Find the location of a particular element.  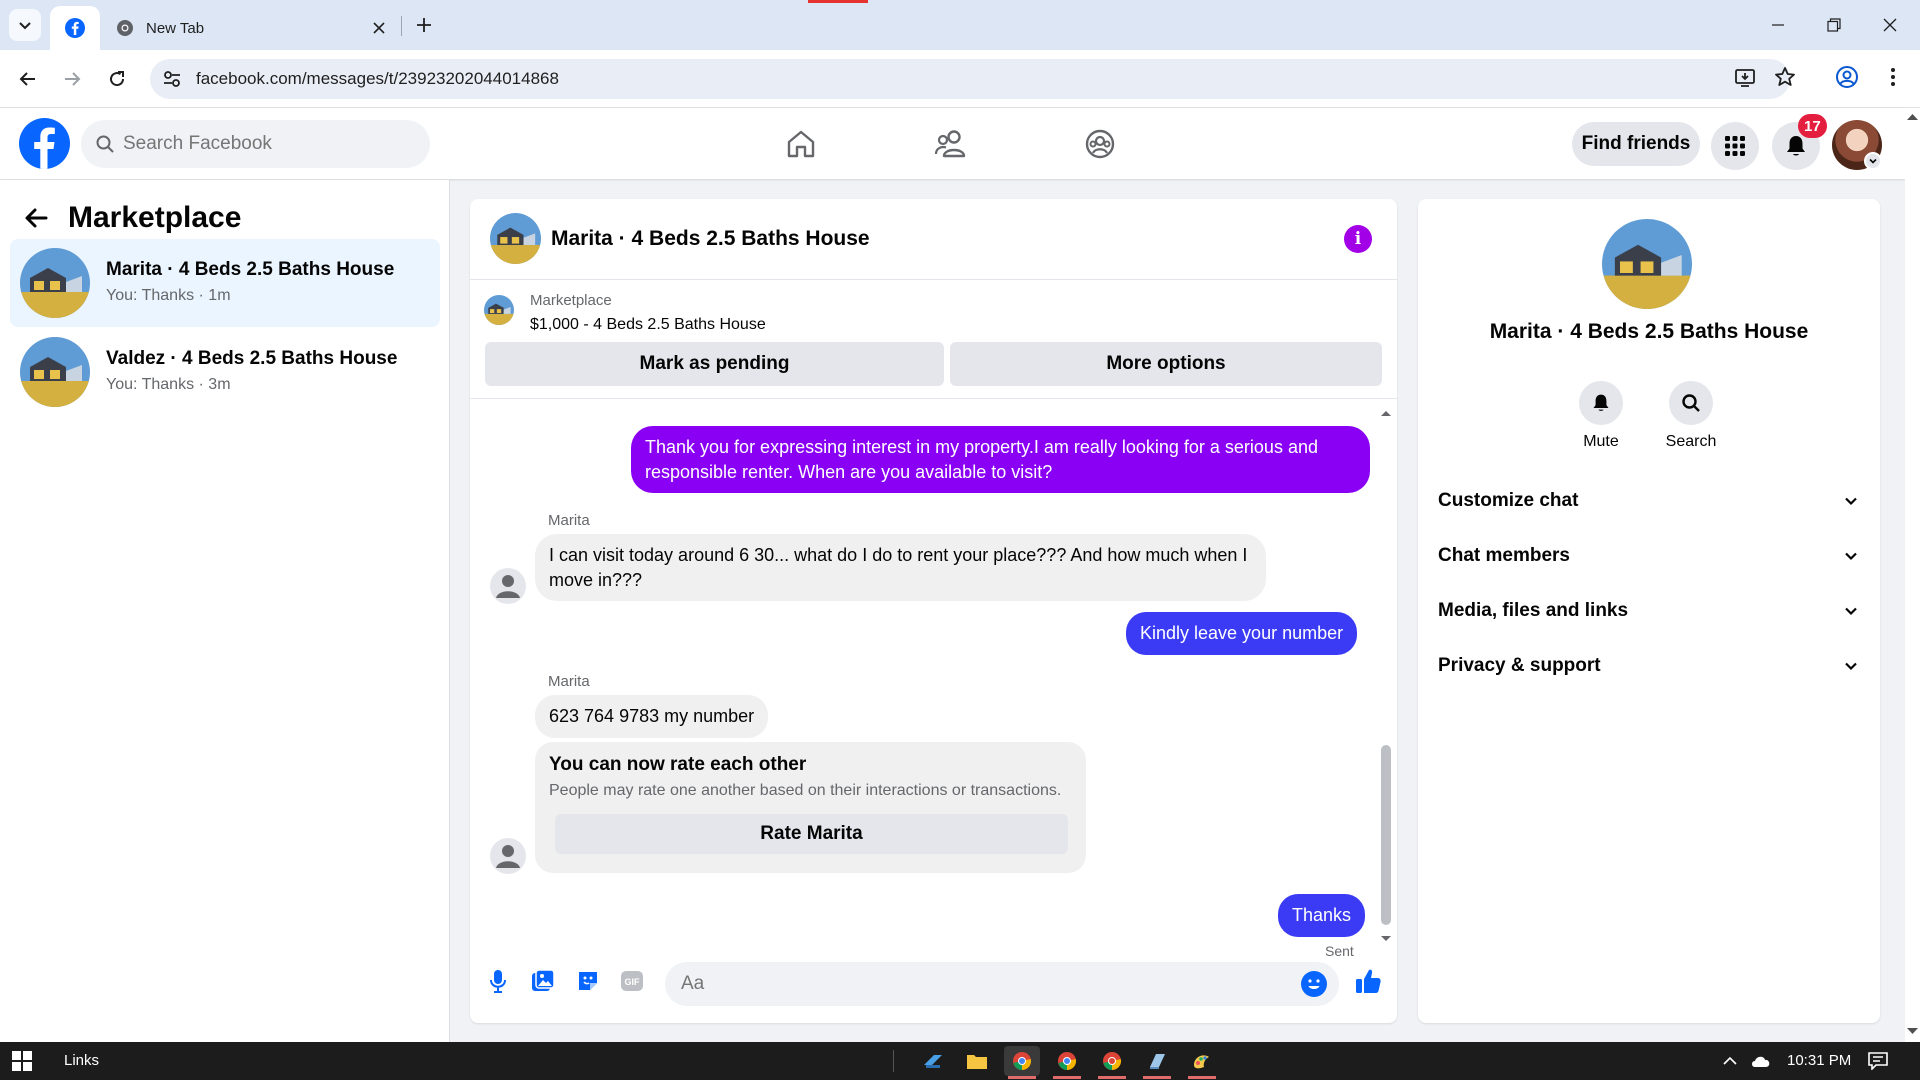

chat-title: Marita · 4 Beds 2.5 Baths House is located at coordinates (710, 239).